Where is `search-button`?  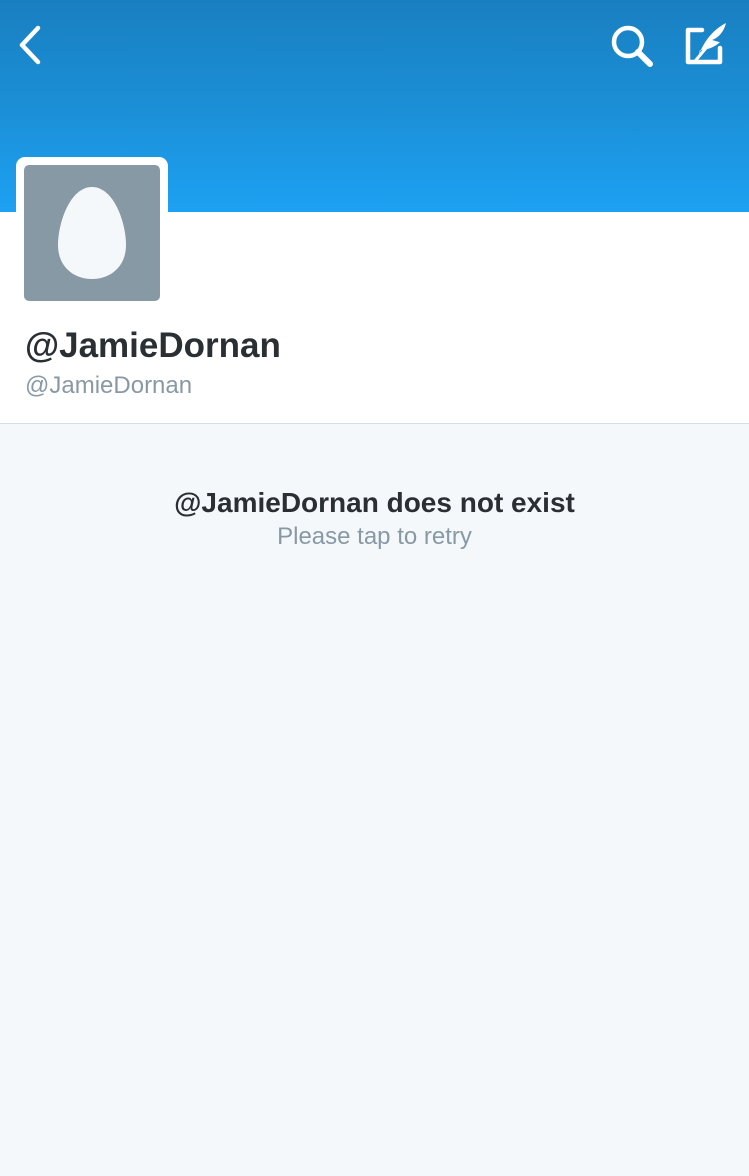
search-button is located at coordinates (632, 46).